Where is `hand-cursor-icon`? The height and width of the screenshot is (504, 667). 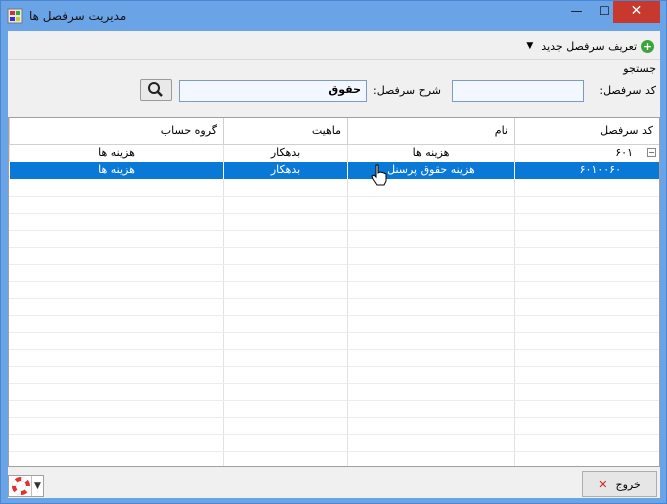
hand-cursor-icon is located at coordinates (379, 175).